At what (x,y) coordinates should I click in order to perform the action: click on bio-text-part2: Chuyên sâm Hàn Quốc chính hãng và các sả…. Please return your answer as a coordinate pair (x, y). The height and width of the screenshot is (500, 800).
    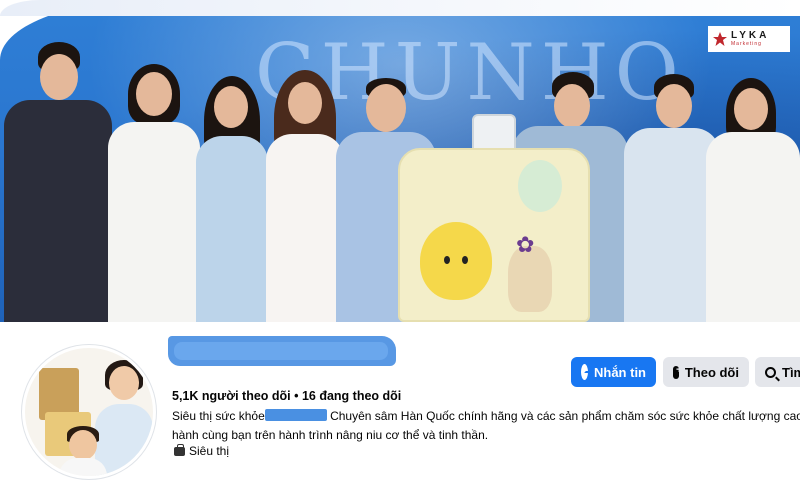
    Looking at the image, I should click on (563, 416).